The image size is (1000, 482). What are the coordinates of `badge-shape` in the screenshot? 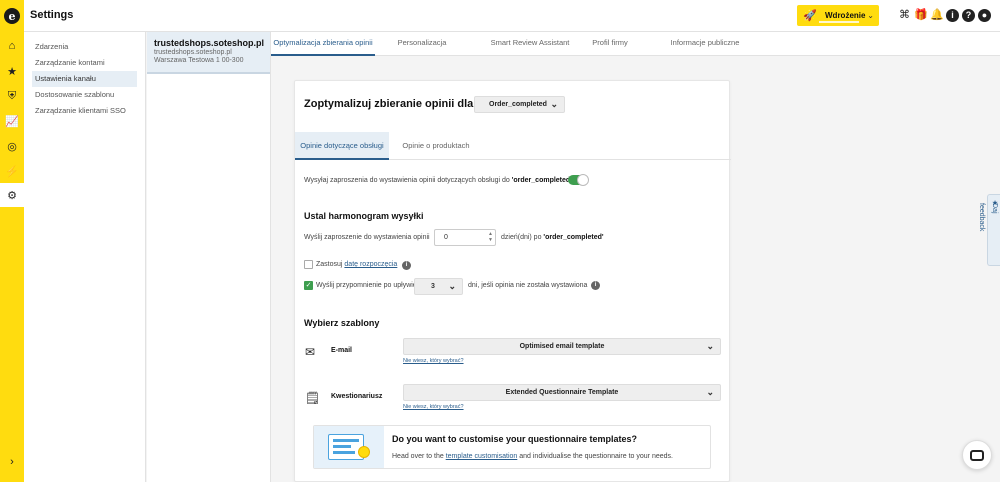 It's located at (364, 452).